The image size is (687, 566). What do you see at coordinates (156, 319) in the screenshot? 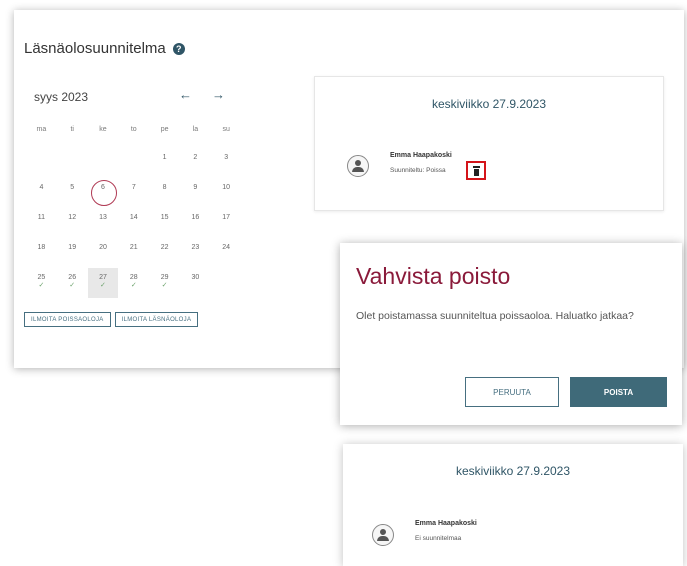
I see `report-presence-button: ILMOITA LÄSNÄOLOJA` at bounding box center [156, 319].